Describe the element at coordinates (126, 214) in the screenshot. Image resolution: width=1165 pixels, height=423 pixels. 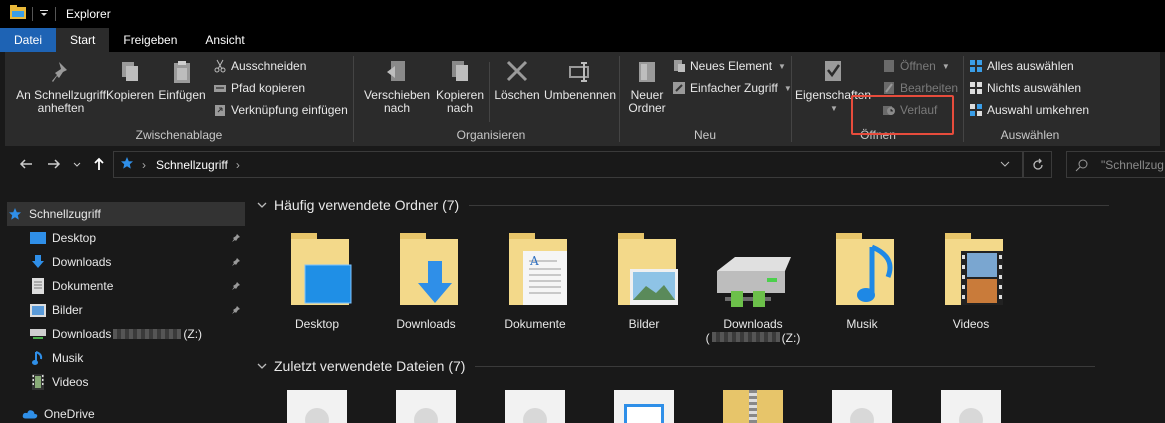
I see `sidebar-item-quick-access: Schnellzugriff` at that location.